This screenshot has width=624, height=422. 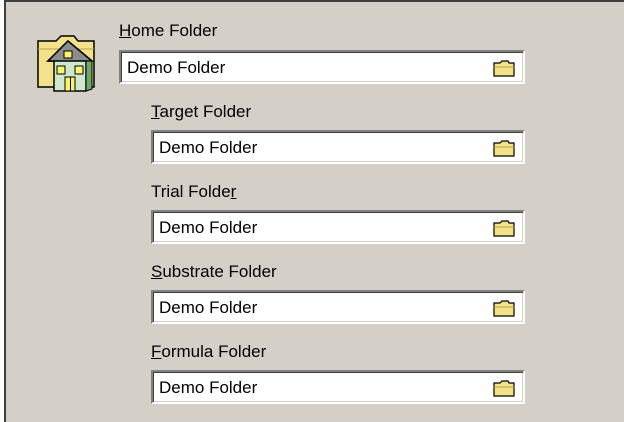 What do you see at coordinates (208, 147) in the screenshot?
I see `target-folder-value: Demo Folder` at bounding box center [208, 147].